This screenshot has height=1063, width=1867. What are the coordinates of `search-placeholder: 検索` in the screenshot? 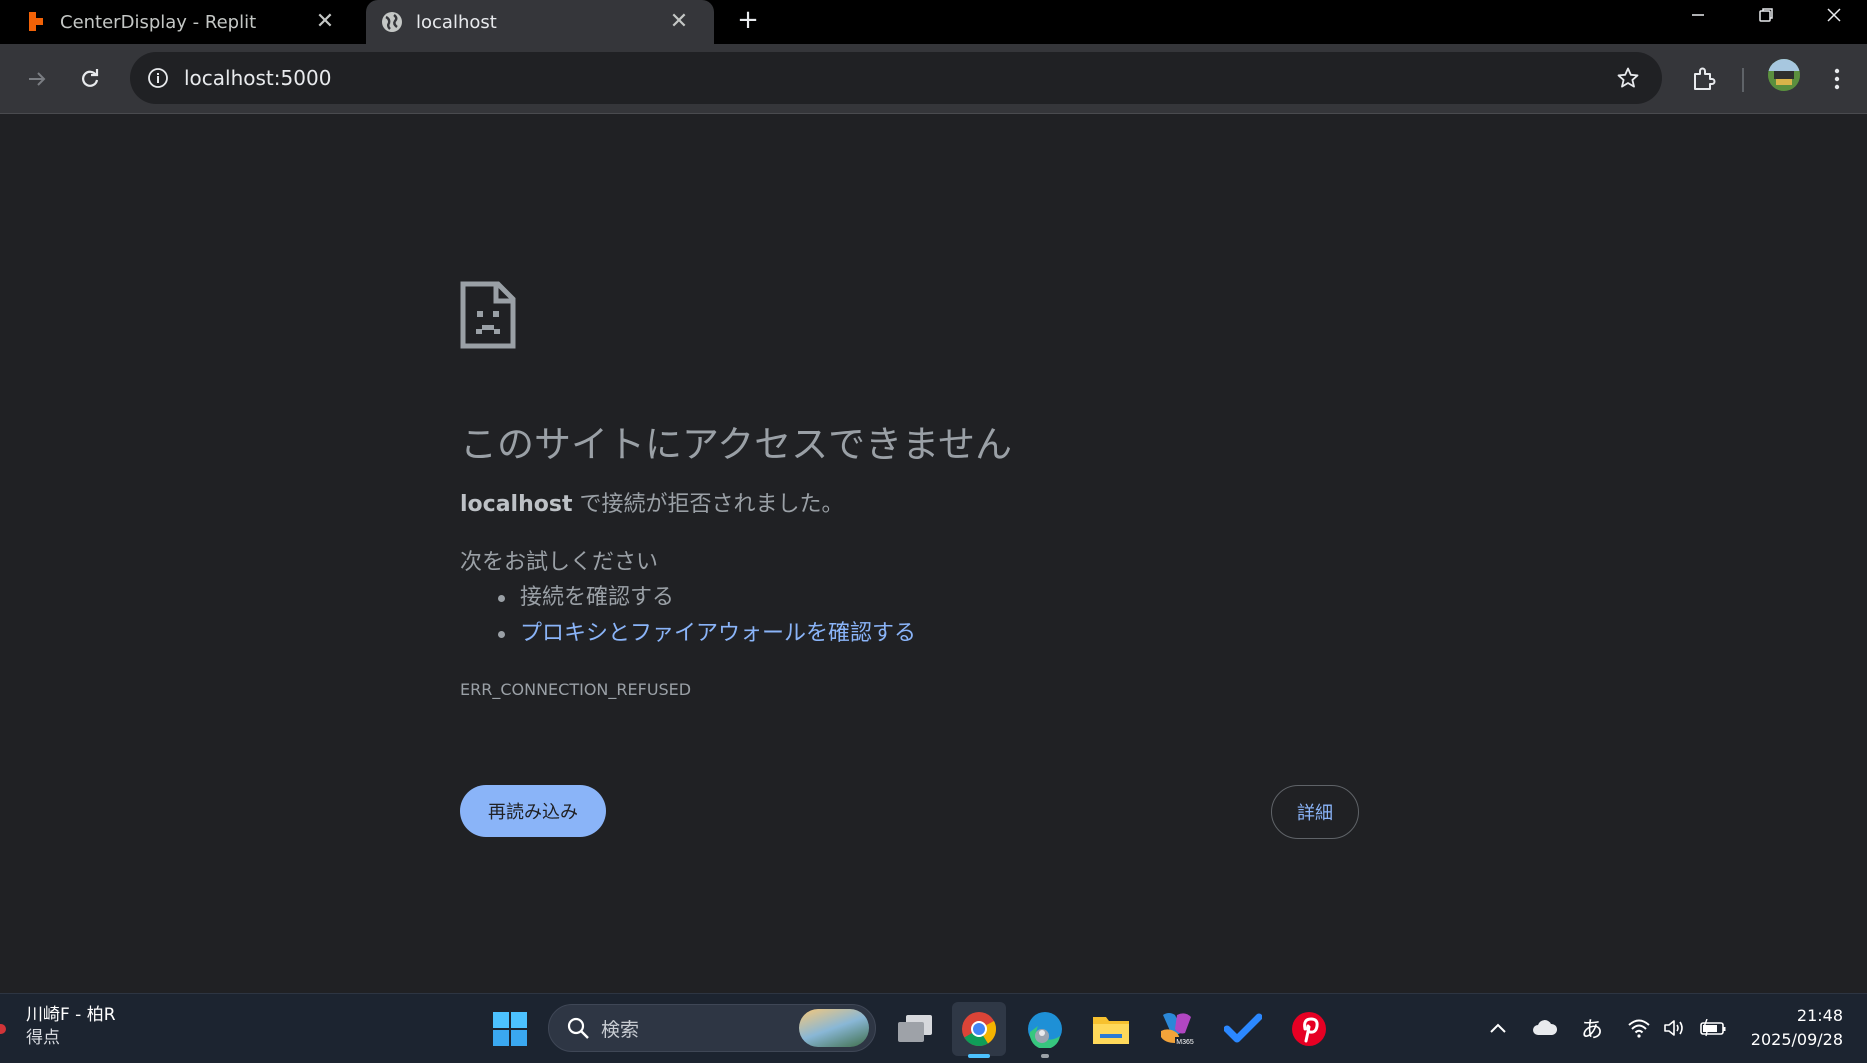 It's located at (620, 1029).